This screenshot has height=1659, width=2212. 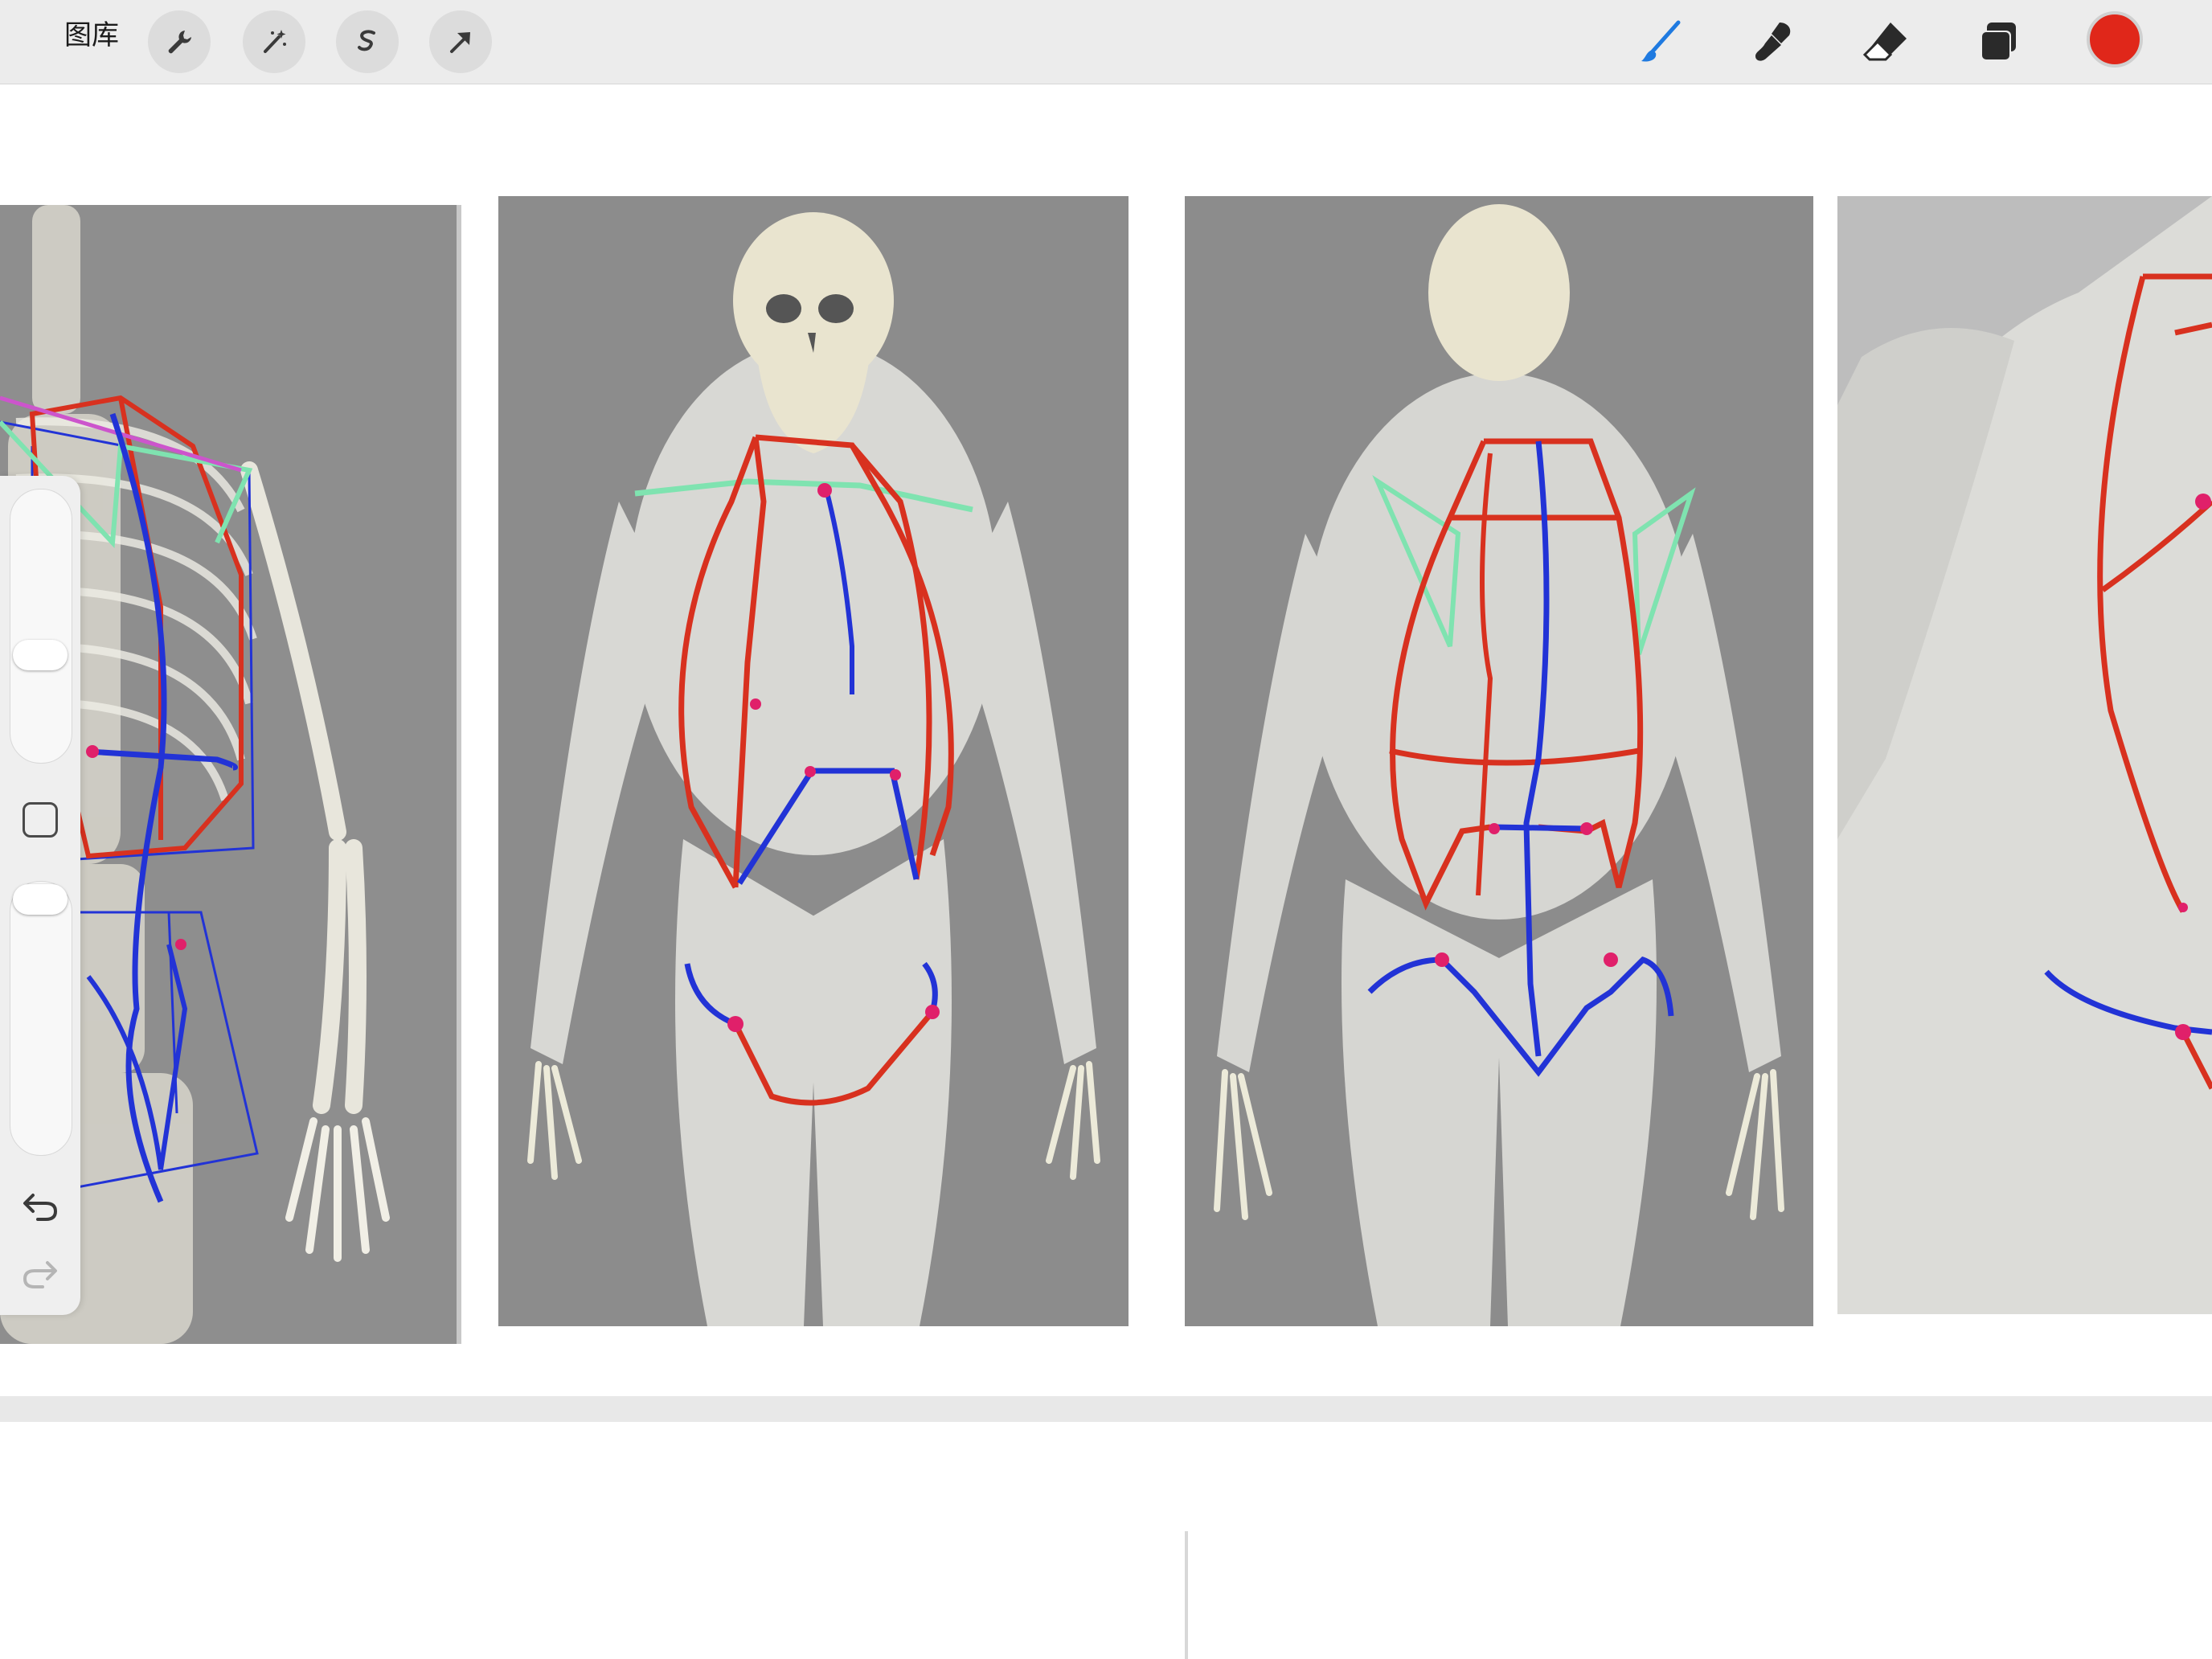 I want to click on layers-button, so click(x=1998, y=42).